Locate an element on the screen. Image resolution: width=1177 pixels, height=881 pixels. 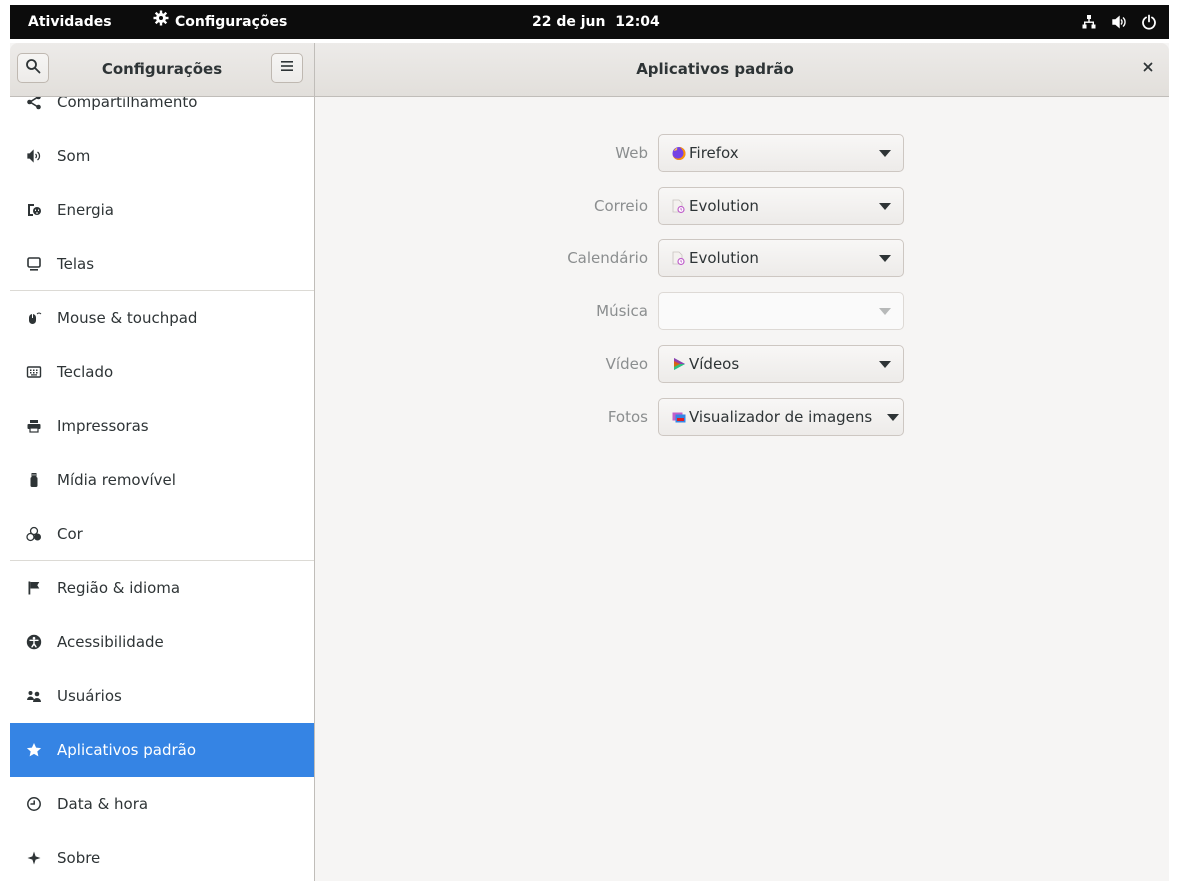
sidebar-item-label: Sobre is located at coordinates (79, 858).